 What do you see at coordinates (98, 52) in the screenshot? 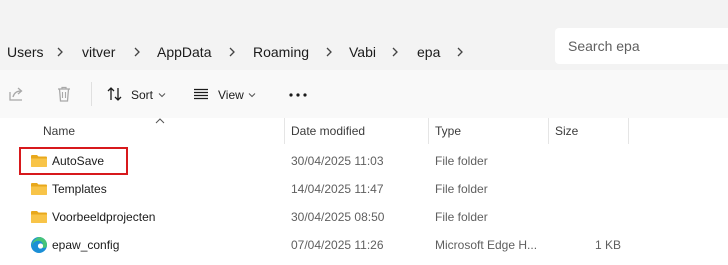
I see `breadcrumb-item-vitver: vitver` at bounding box center [98, 52].